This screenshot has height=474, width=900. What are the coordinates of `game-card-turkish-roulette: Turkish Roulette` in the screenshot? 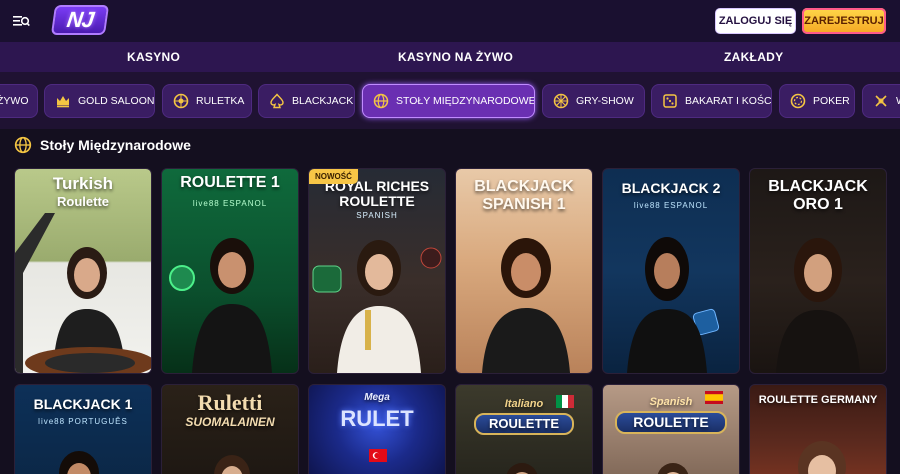 It's located at (83, 271).